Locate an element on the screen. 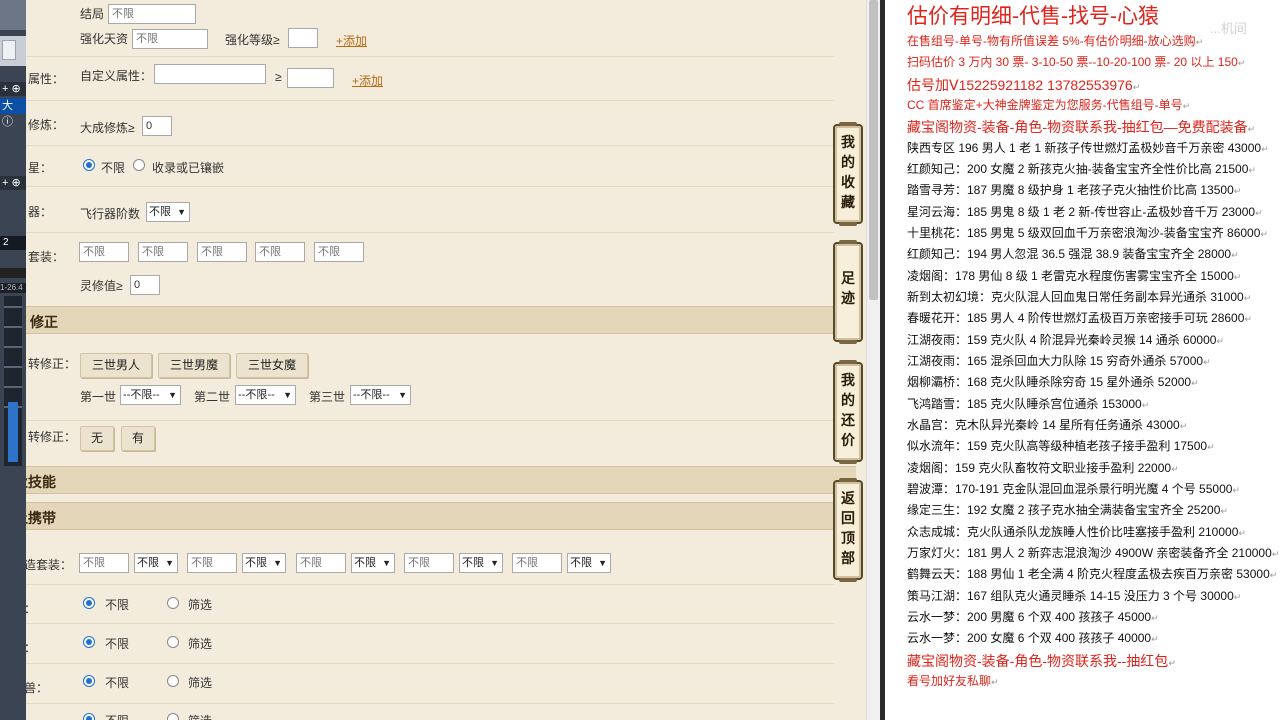  ending-input is located at coordinates (152, 14).